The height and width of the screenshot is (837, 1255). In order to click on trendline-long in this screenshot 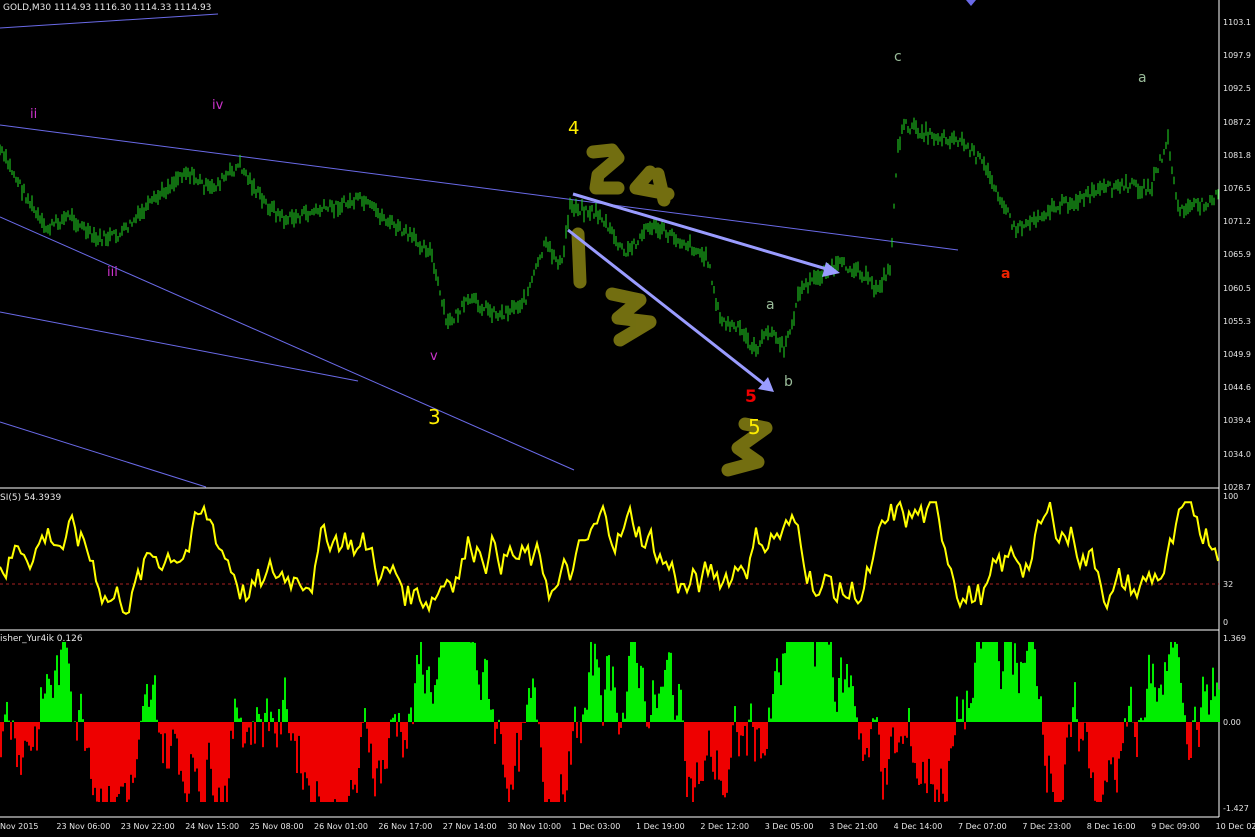, I will do `click(479, 187)`.